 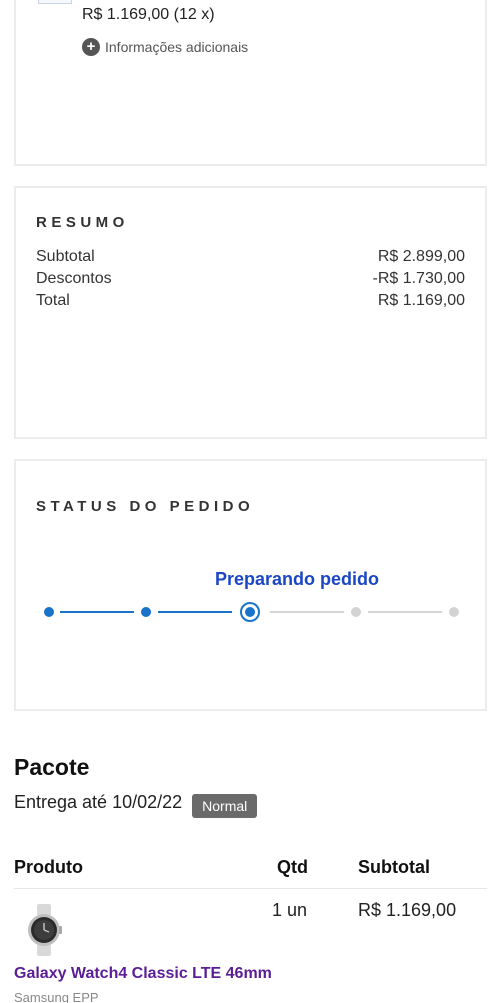 I want to click on summary-label: Descontos, so click(x=74, y=278).